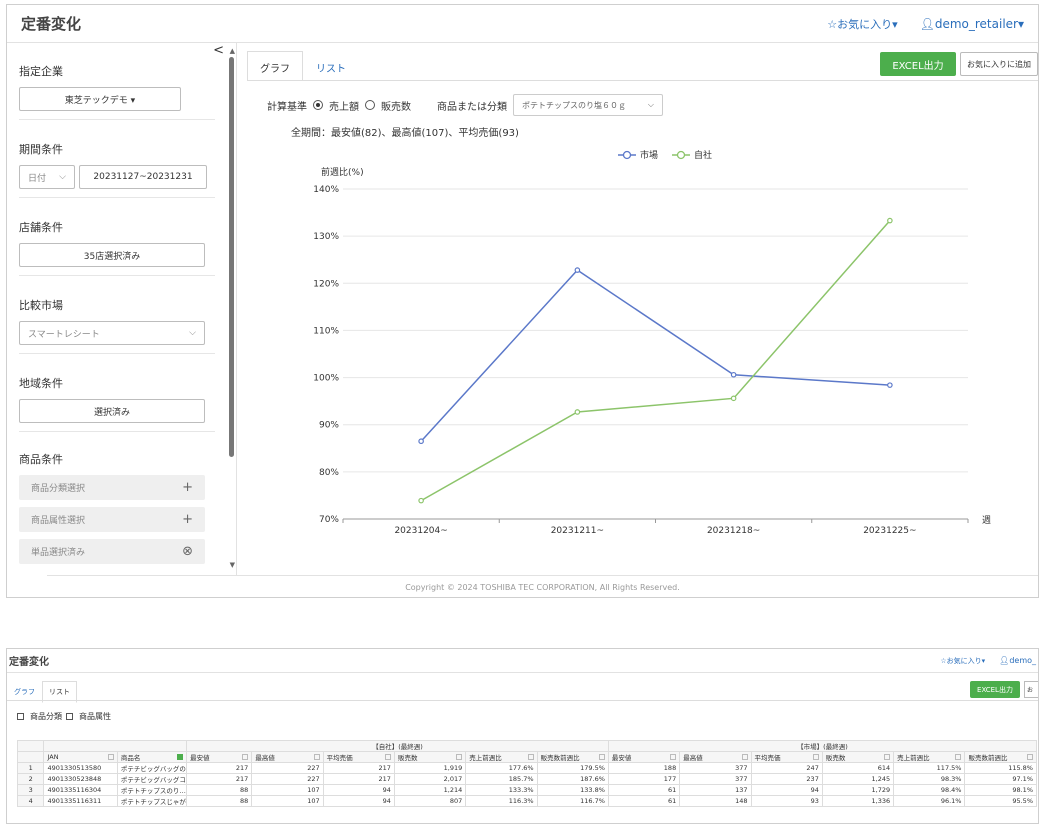  What do you see at coordinates (112, 411) in the screenshot?
I see `region-select-button: 選択済み` at bounding box center [112, 411].